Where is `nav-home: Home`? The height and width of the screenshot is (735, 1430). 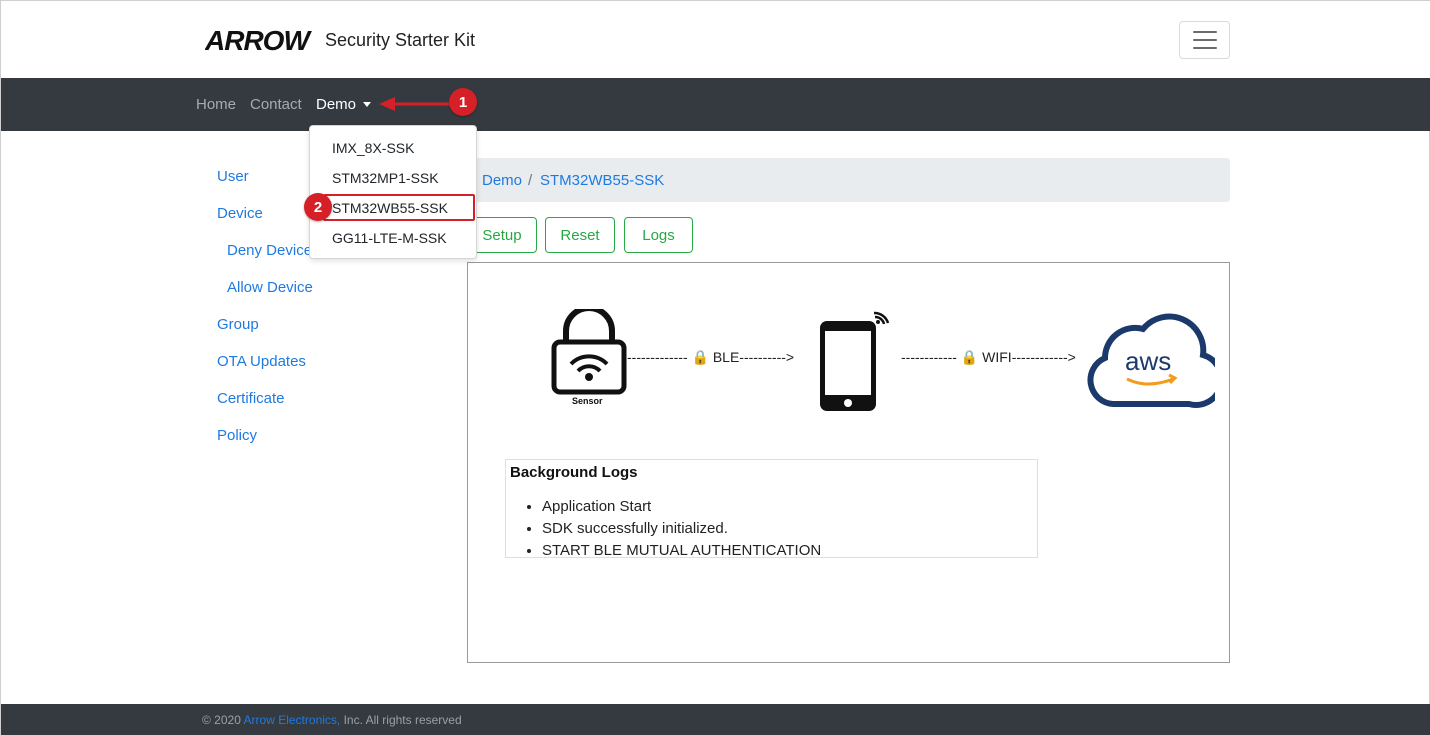
nav-home: Home is located at coordinates (216, 104).